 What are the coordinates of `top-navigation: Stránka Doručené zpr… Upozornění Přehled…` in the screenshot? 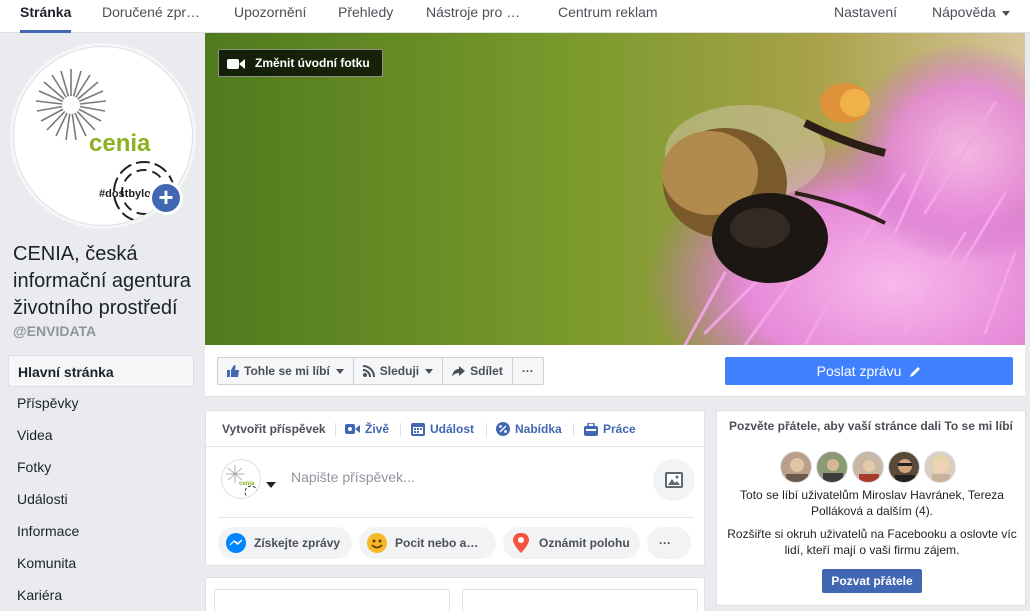 It's located at (515, 16).